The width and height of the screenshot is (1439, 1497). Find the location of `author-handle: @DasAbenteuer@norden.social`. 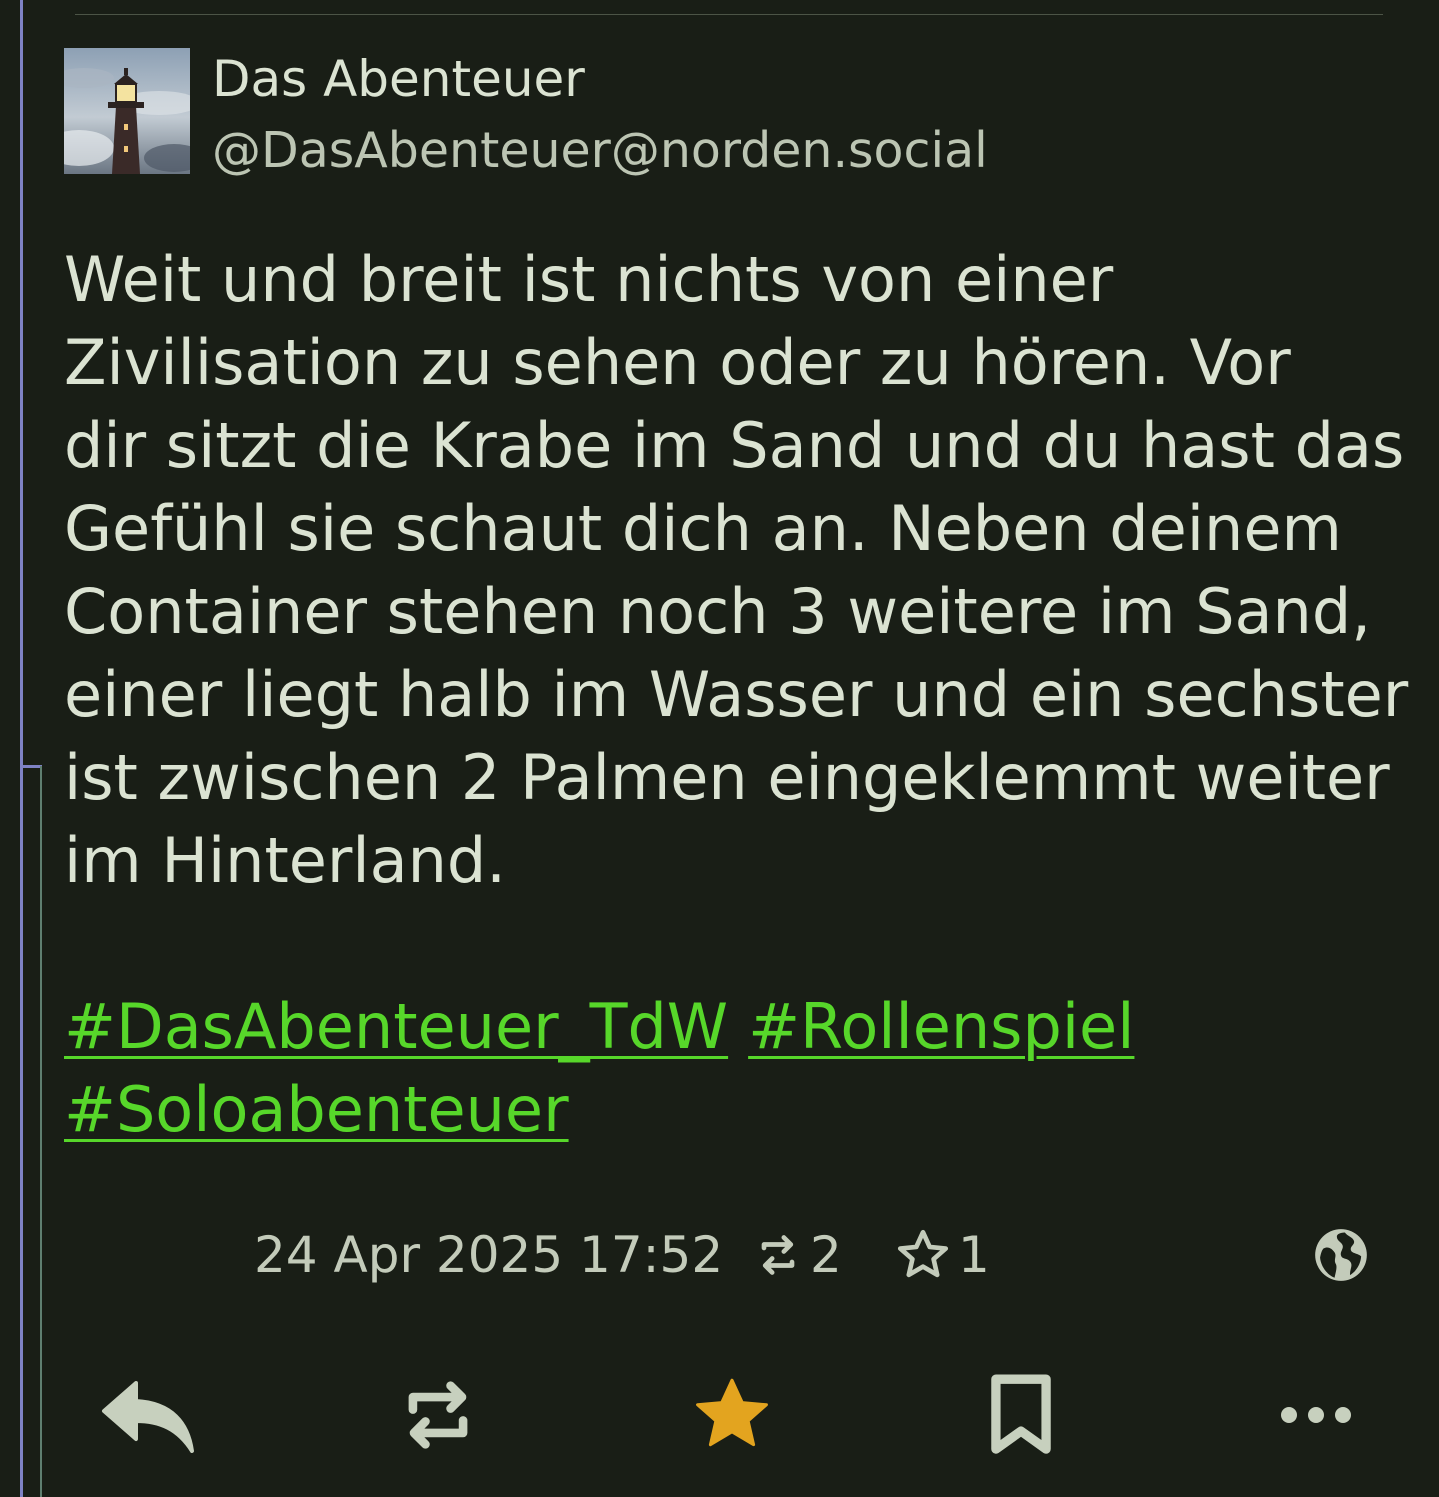

author-handle: @DasAbenteuer@norden.social is located at coordinates (600, 151).